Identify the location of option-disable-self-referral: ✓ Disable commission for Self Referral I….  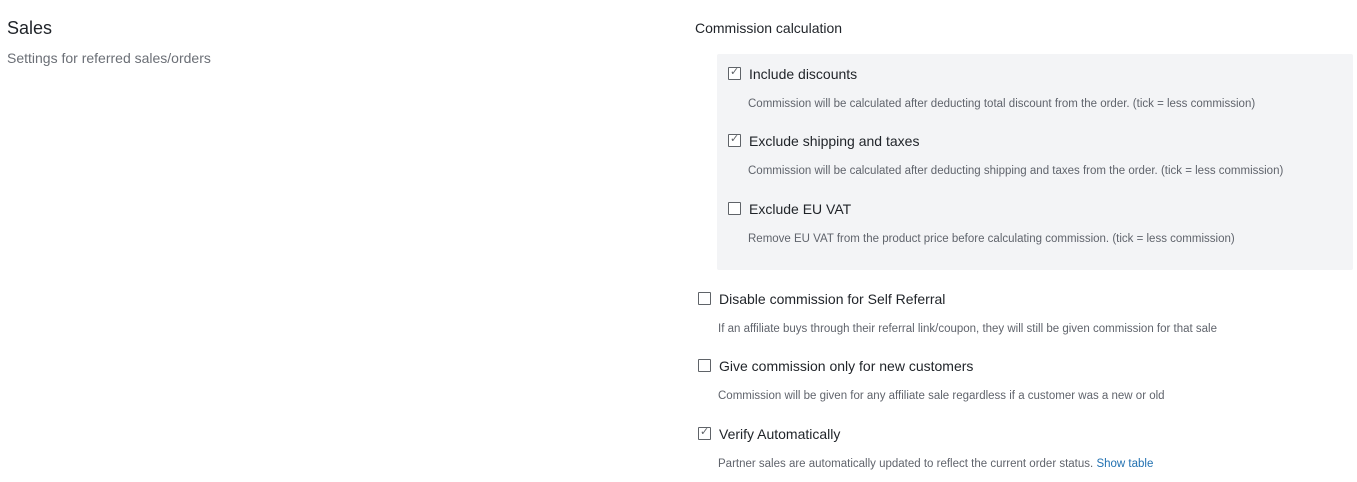
(957, 313).